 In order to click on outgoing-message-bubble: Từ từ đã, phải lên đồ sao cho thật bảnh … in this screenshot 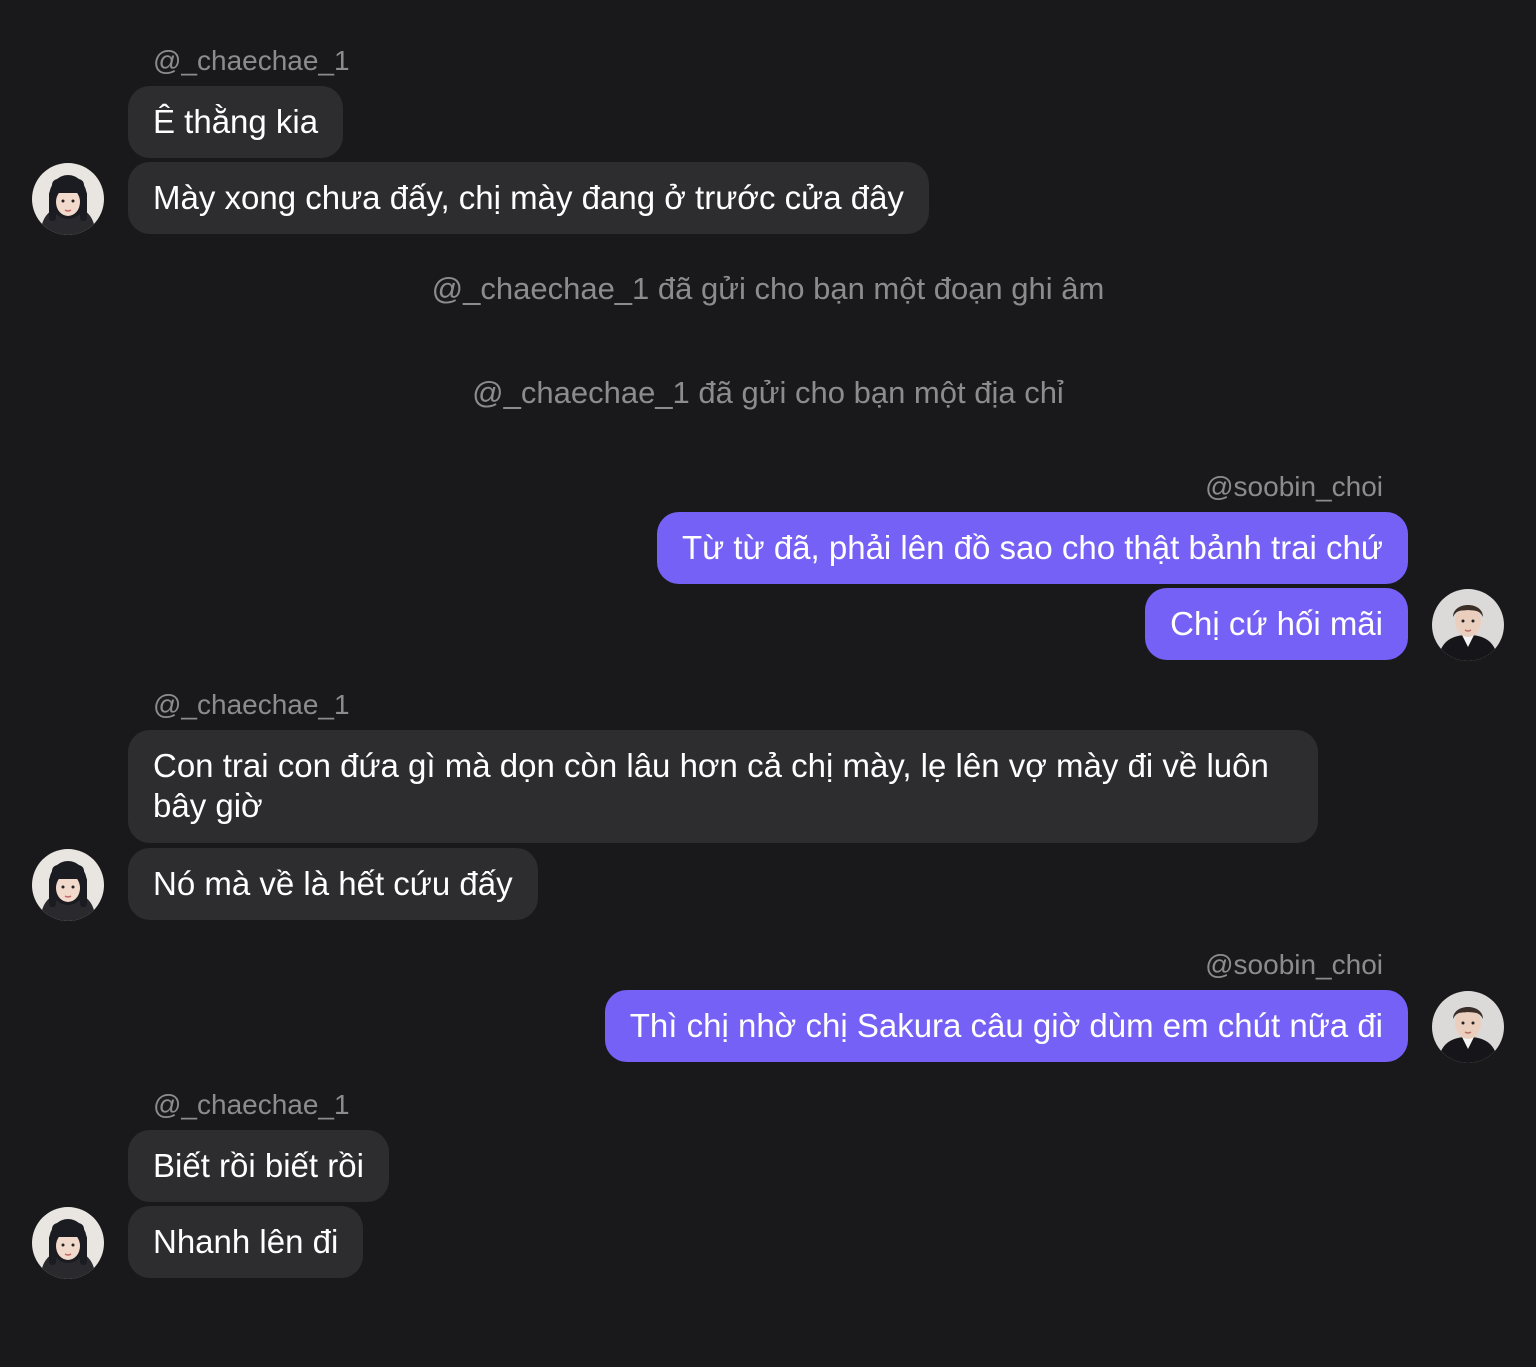, I will do `click(1032, 548)`.